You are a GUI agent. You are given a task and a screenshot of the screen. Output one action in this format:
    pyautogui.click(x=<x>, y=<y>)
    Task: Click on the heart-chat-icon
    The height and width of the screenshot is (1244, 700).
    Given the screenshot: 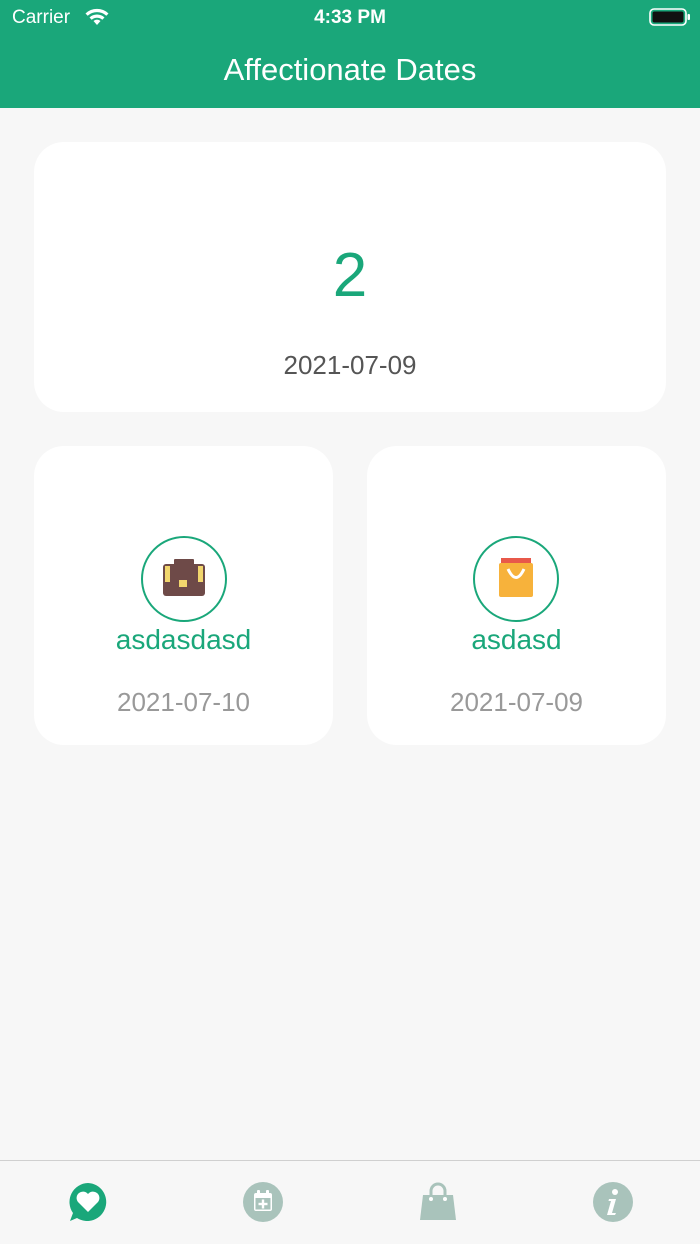 What is the action you would take?
    pyautogui.click(x=88, y=1202)
    